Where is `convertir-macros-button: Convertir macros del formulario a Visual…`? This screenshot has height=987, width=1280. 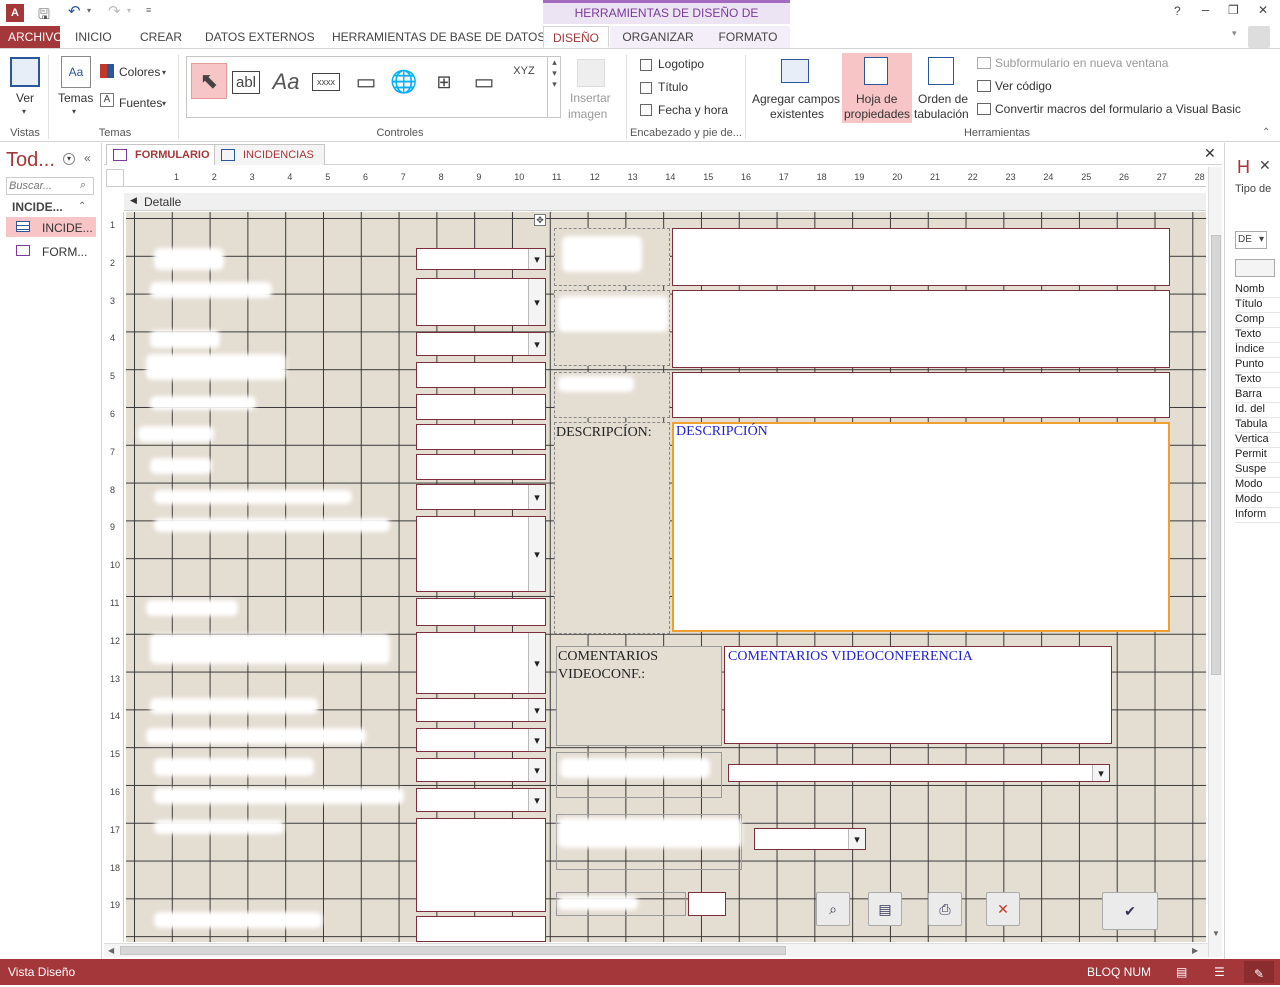 convertir-macros-button: Convertir macros del formulario a Visual… is located at coordinates (1118, 109).